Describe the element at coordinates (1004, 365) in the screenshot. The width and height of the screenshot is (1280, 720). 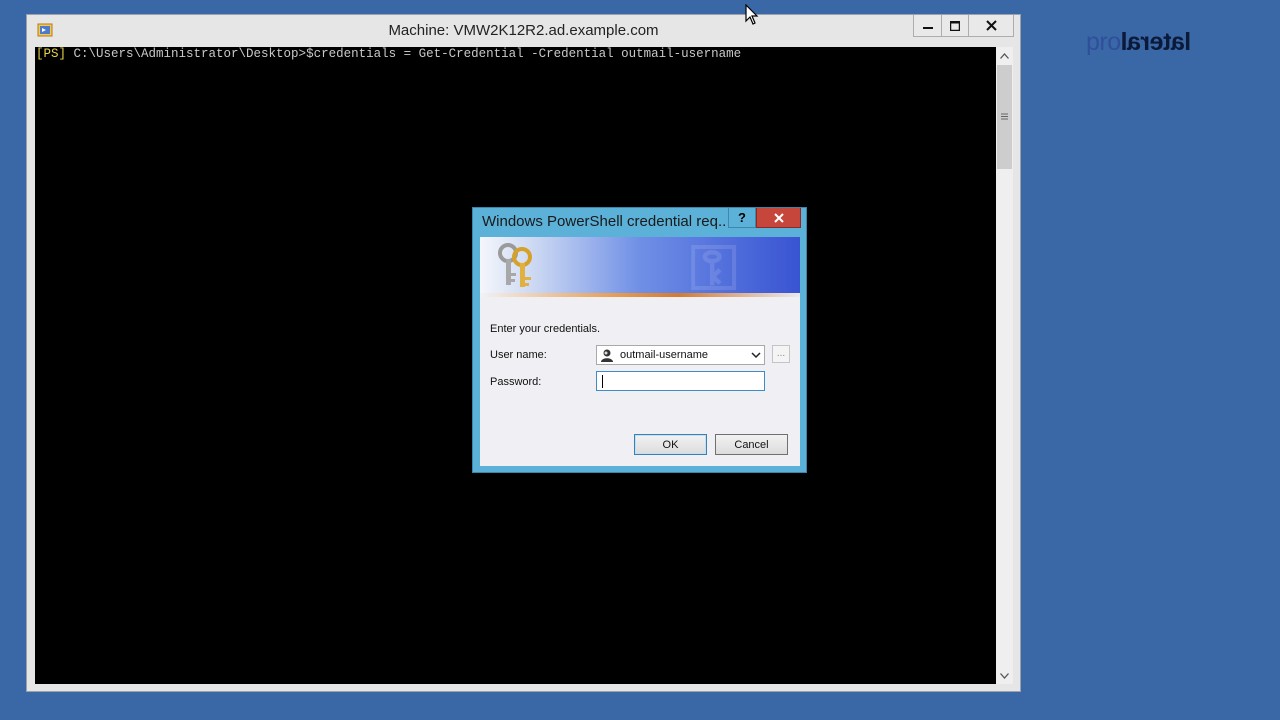
I see `vertical-scrollbar` at that location.